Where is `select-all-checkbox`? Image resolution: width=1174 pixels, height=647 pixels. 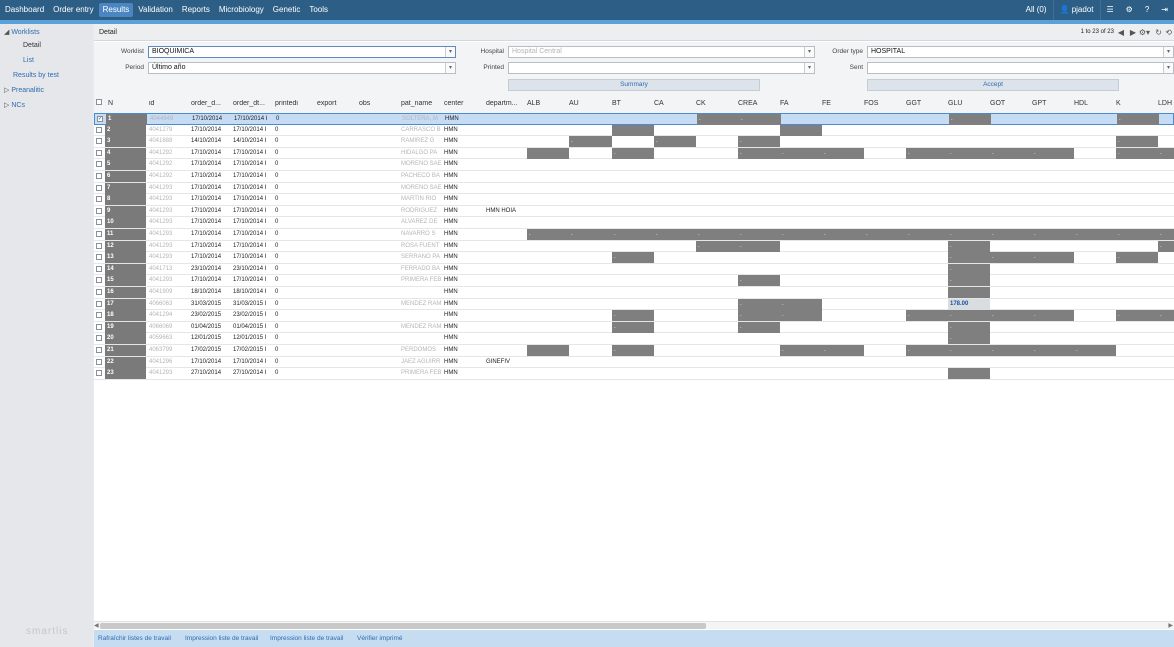 select-all-checkbox is located at coordinates (99, 102).